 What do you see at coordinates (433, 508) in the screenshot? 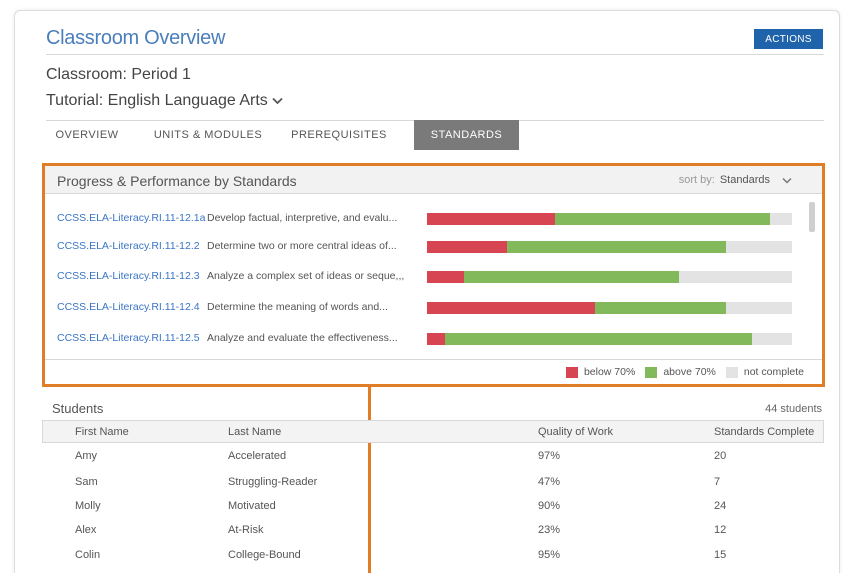
I see `table-row: Molly Motivated 90% 24` at bounding box center [433, 508].